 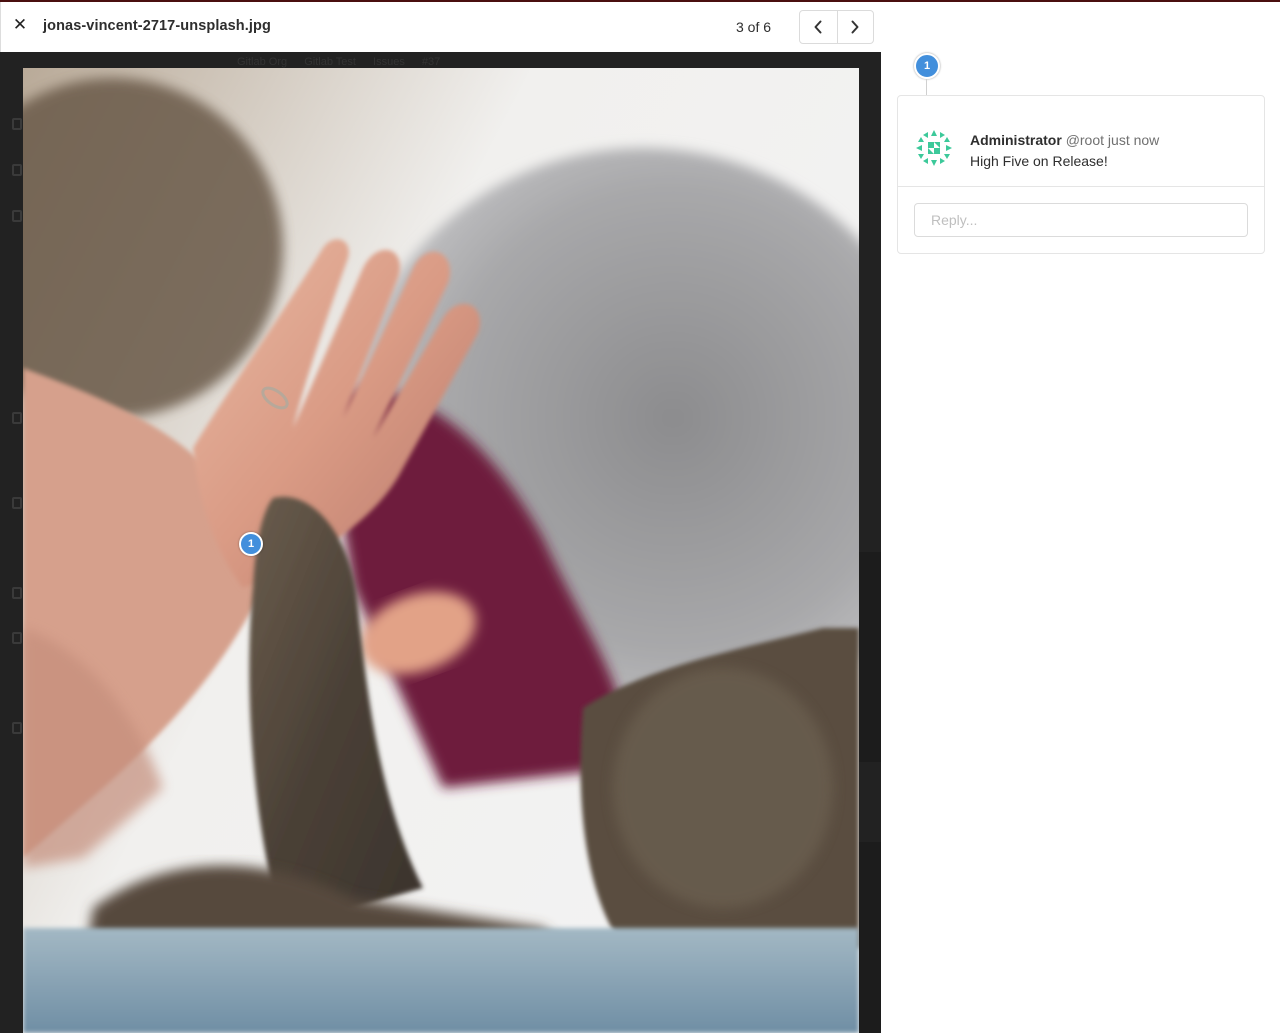 I want to click on author-handle: @root, so click(x=1085, y=140).